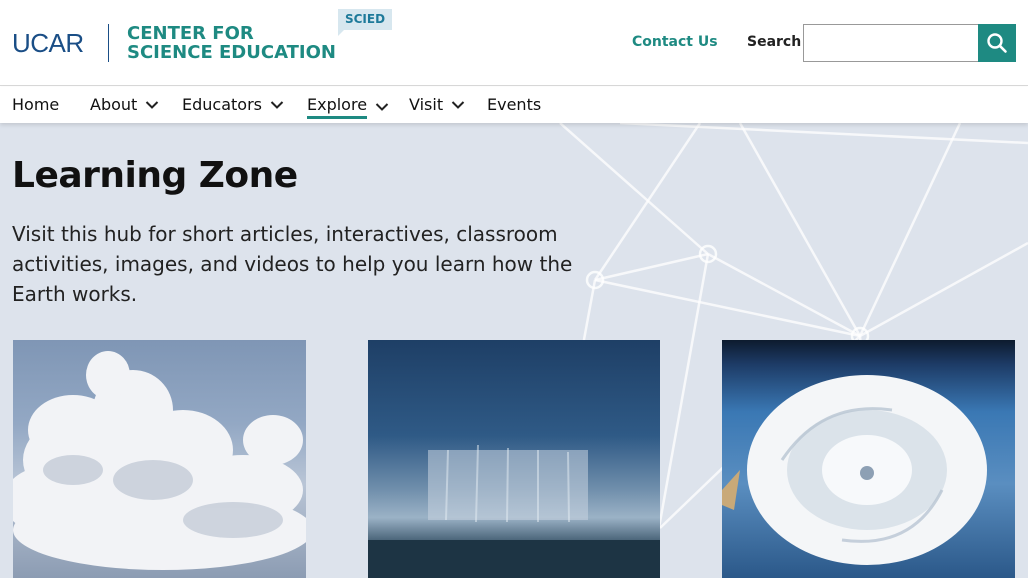  I want to click on ucar-logo: UCAR, so click(48, 43).